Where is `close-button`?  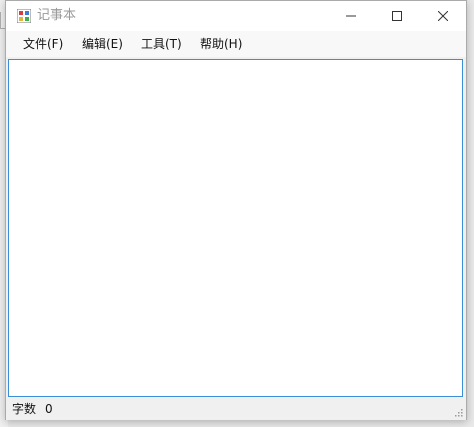
close-button is located at coordinates (443, 16).